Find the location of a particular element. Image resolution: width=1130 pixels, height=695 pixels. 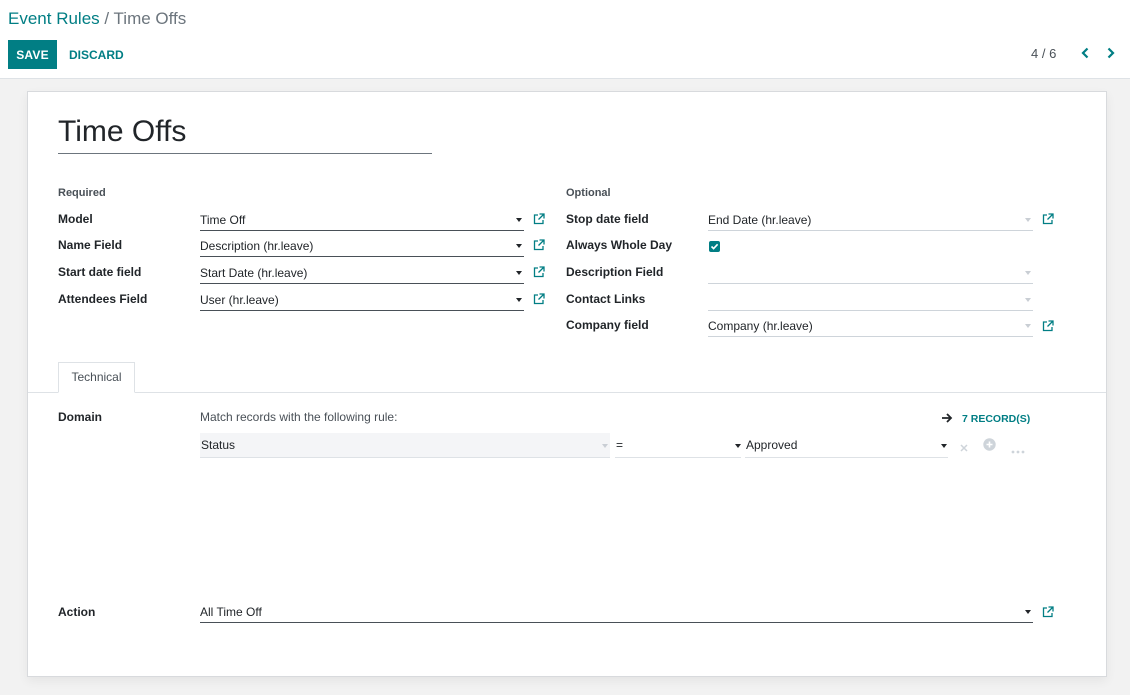

name-field-external-link-icon is located at coordinates (539, 245).